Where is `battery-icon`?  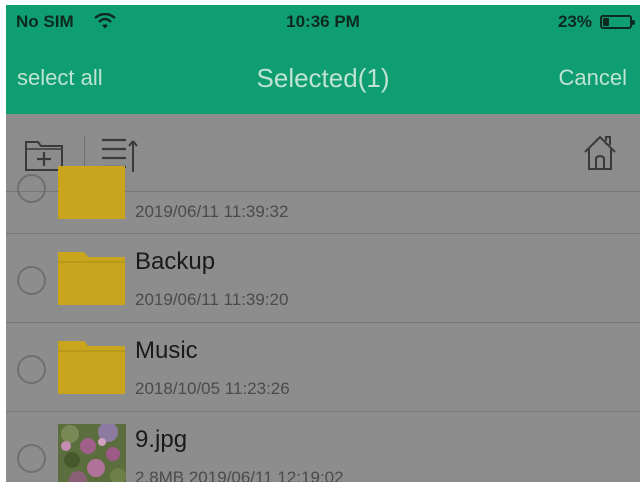 battery-icon is located at coordinates (617, 22).